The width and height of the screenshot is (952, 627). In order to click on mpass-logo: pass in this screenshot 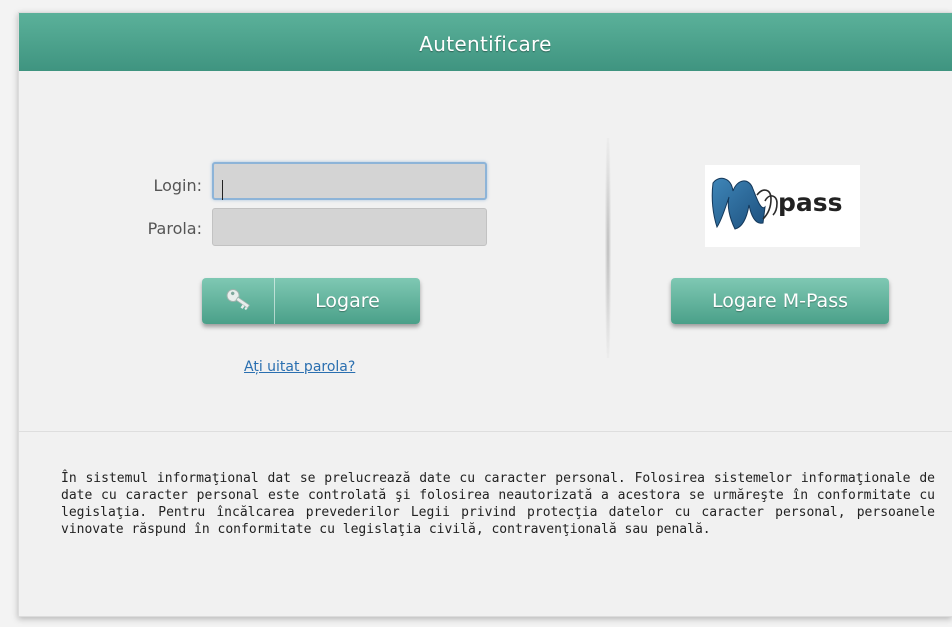, I will do `click(782, 206)`.